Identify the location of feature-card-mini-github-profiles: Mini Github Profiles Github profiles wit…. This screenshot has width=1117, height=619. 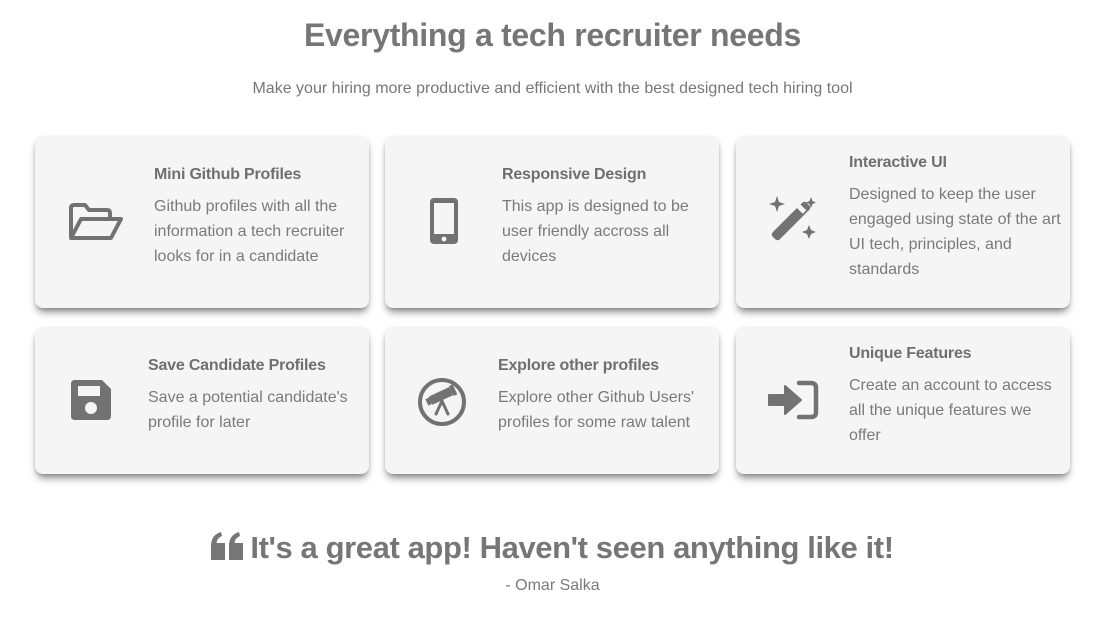
(202, 222).